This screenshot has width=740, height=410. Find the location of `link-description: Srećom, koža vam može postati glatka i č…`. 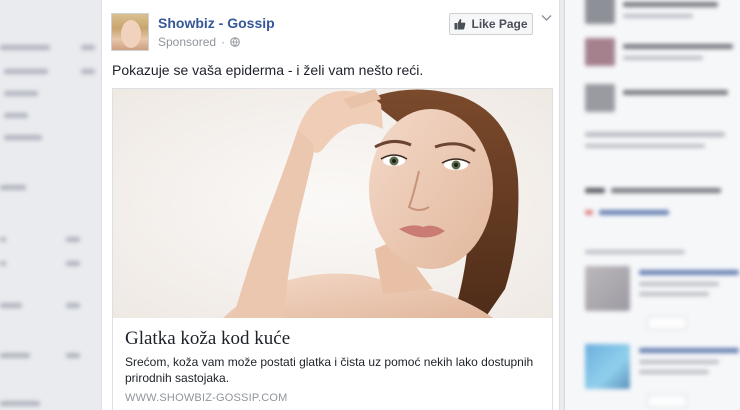

link-description: Srećom, koža vam može postati glatka i č… is located at coordinates (329, 370).